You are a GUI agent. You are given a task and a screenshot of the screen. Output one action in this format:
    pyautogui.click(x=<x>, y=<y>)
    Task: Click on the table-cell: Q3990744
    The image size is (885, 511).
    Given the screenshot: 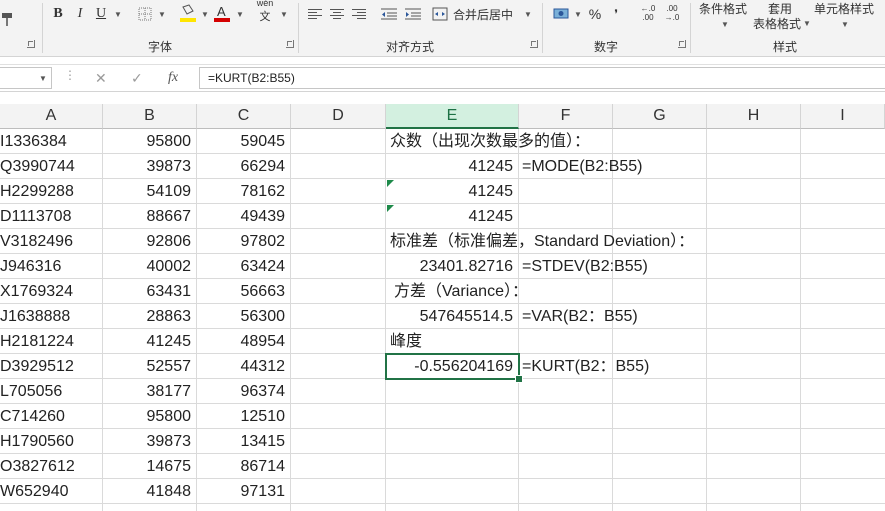 What is the action you would take?
    pyautogui.click(x=51, y=166)
    